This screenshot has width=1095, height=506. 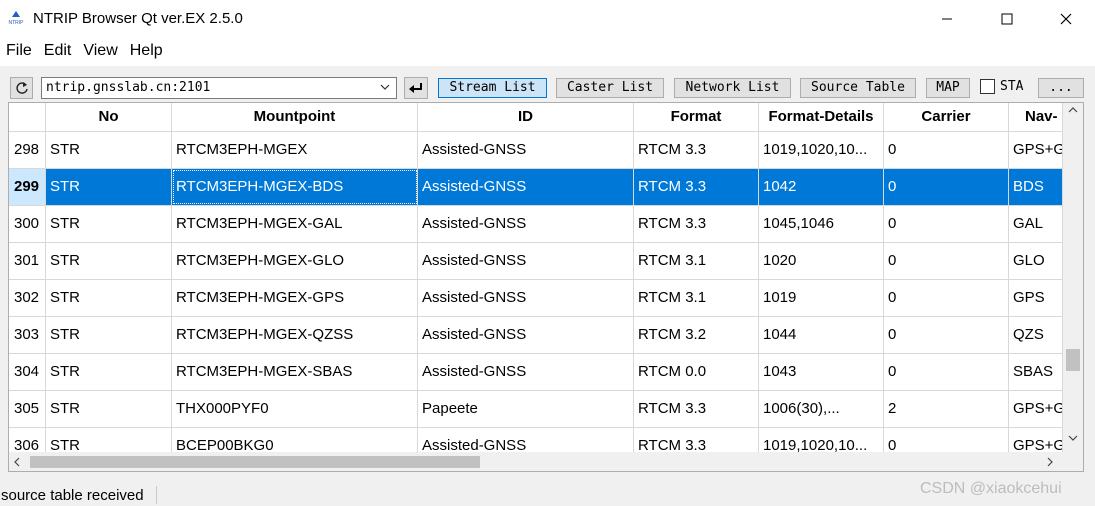 What do you see at coordinates (1073, 277) in the screenshot?
I see `vertical-scrollbar` at bounding box center [1073, 277].